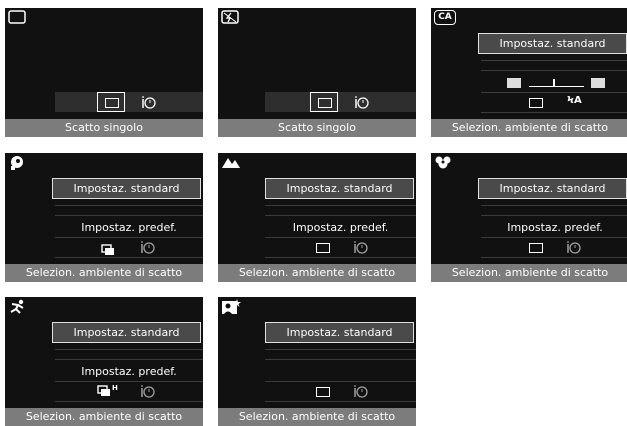 Image resolution: width=627 pixels, height=426 pixels. Describe the element at coordinates (445, 17) in the screenshot. I see `creative-auto-icon: CA` at that location.